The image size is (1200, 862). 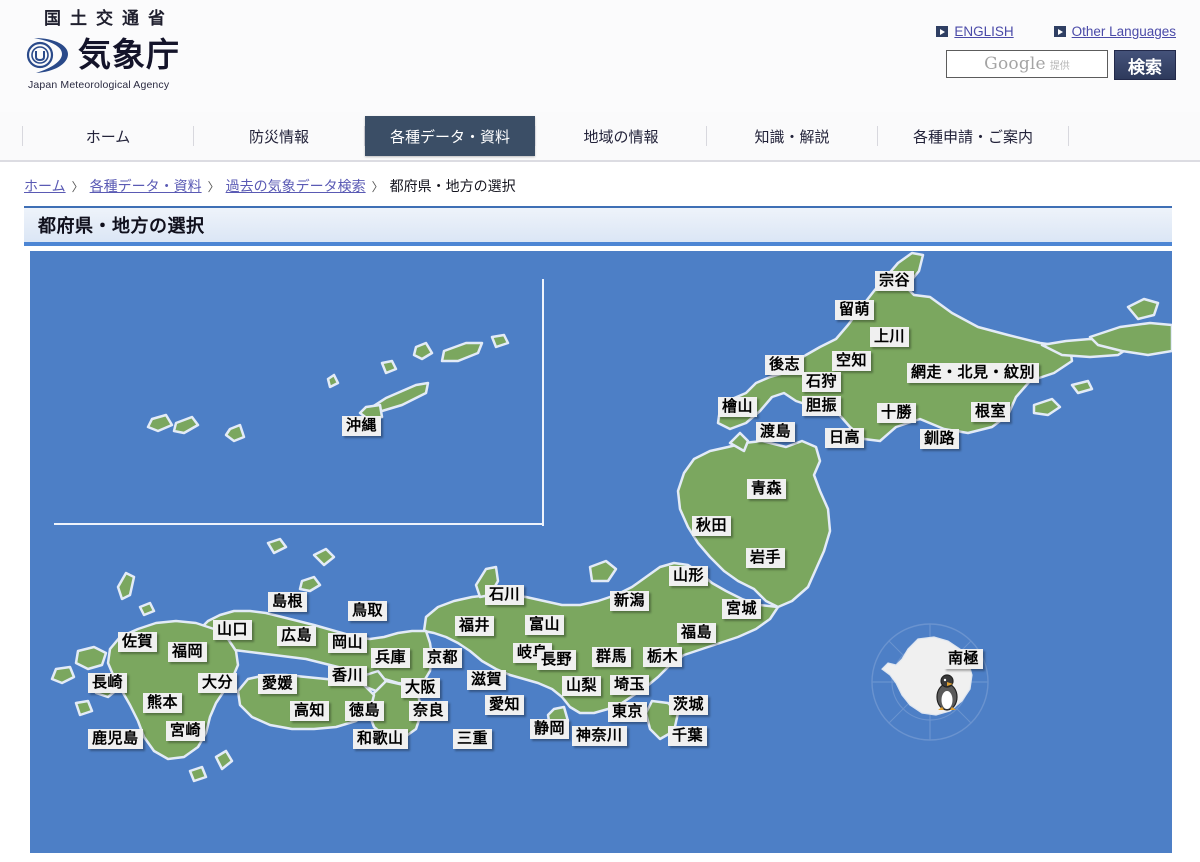 I want to click on antarctica-inset: 南極, so click(x=930, y=682).